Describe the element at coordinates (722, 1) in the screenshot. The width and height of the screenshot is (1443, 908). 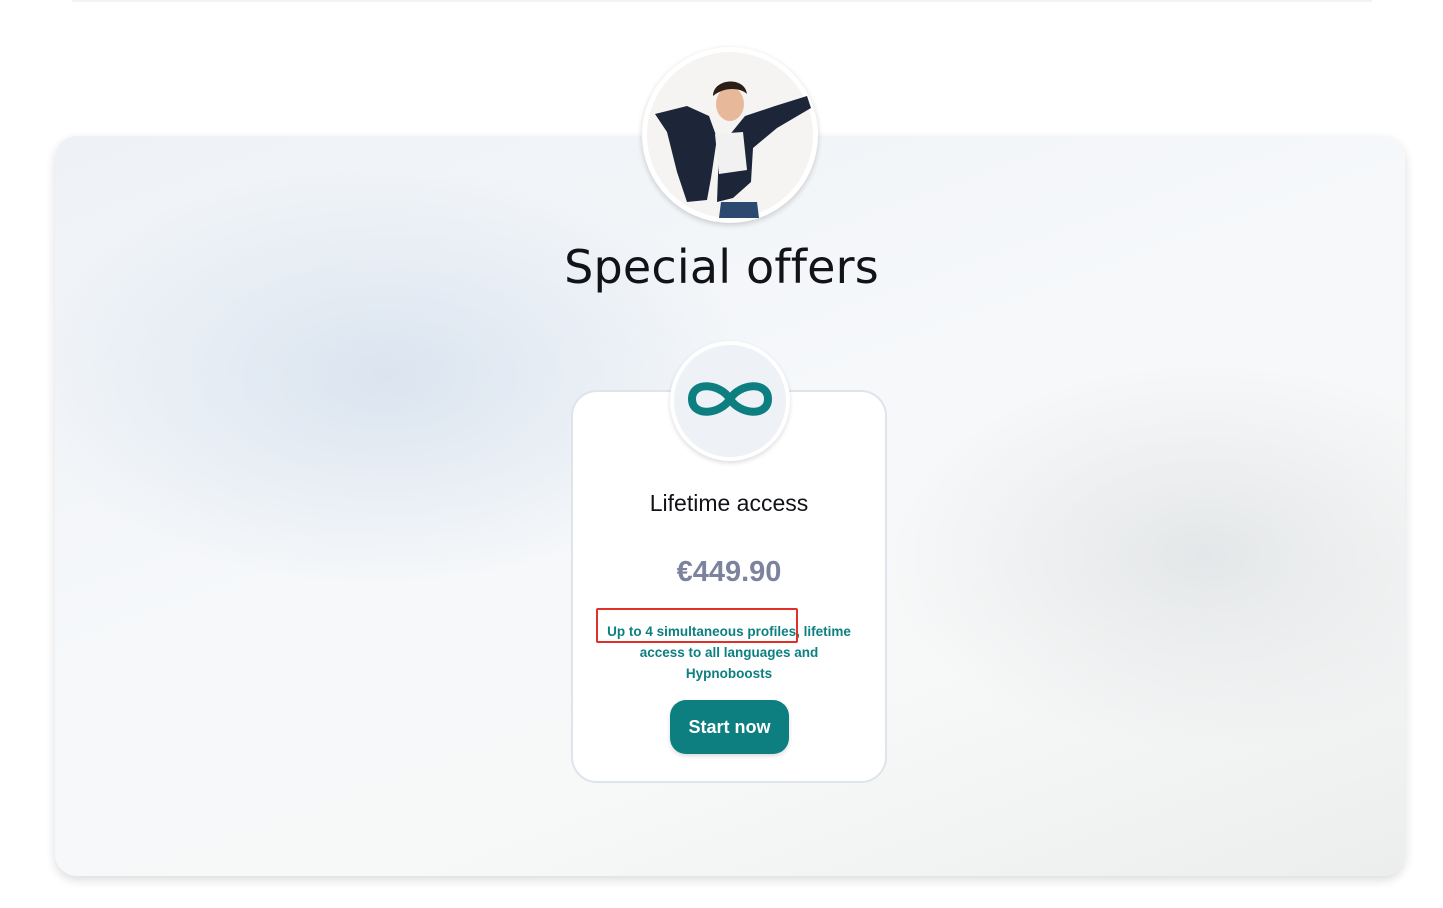
I see `top-divider` at that location.